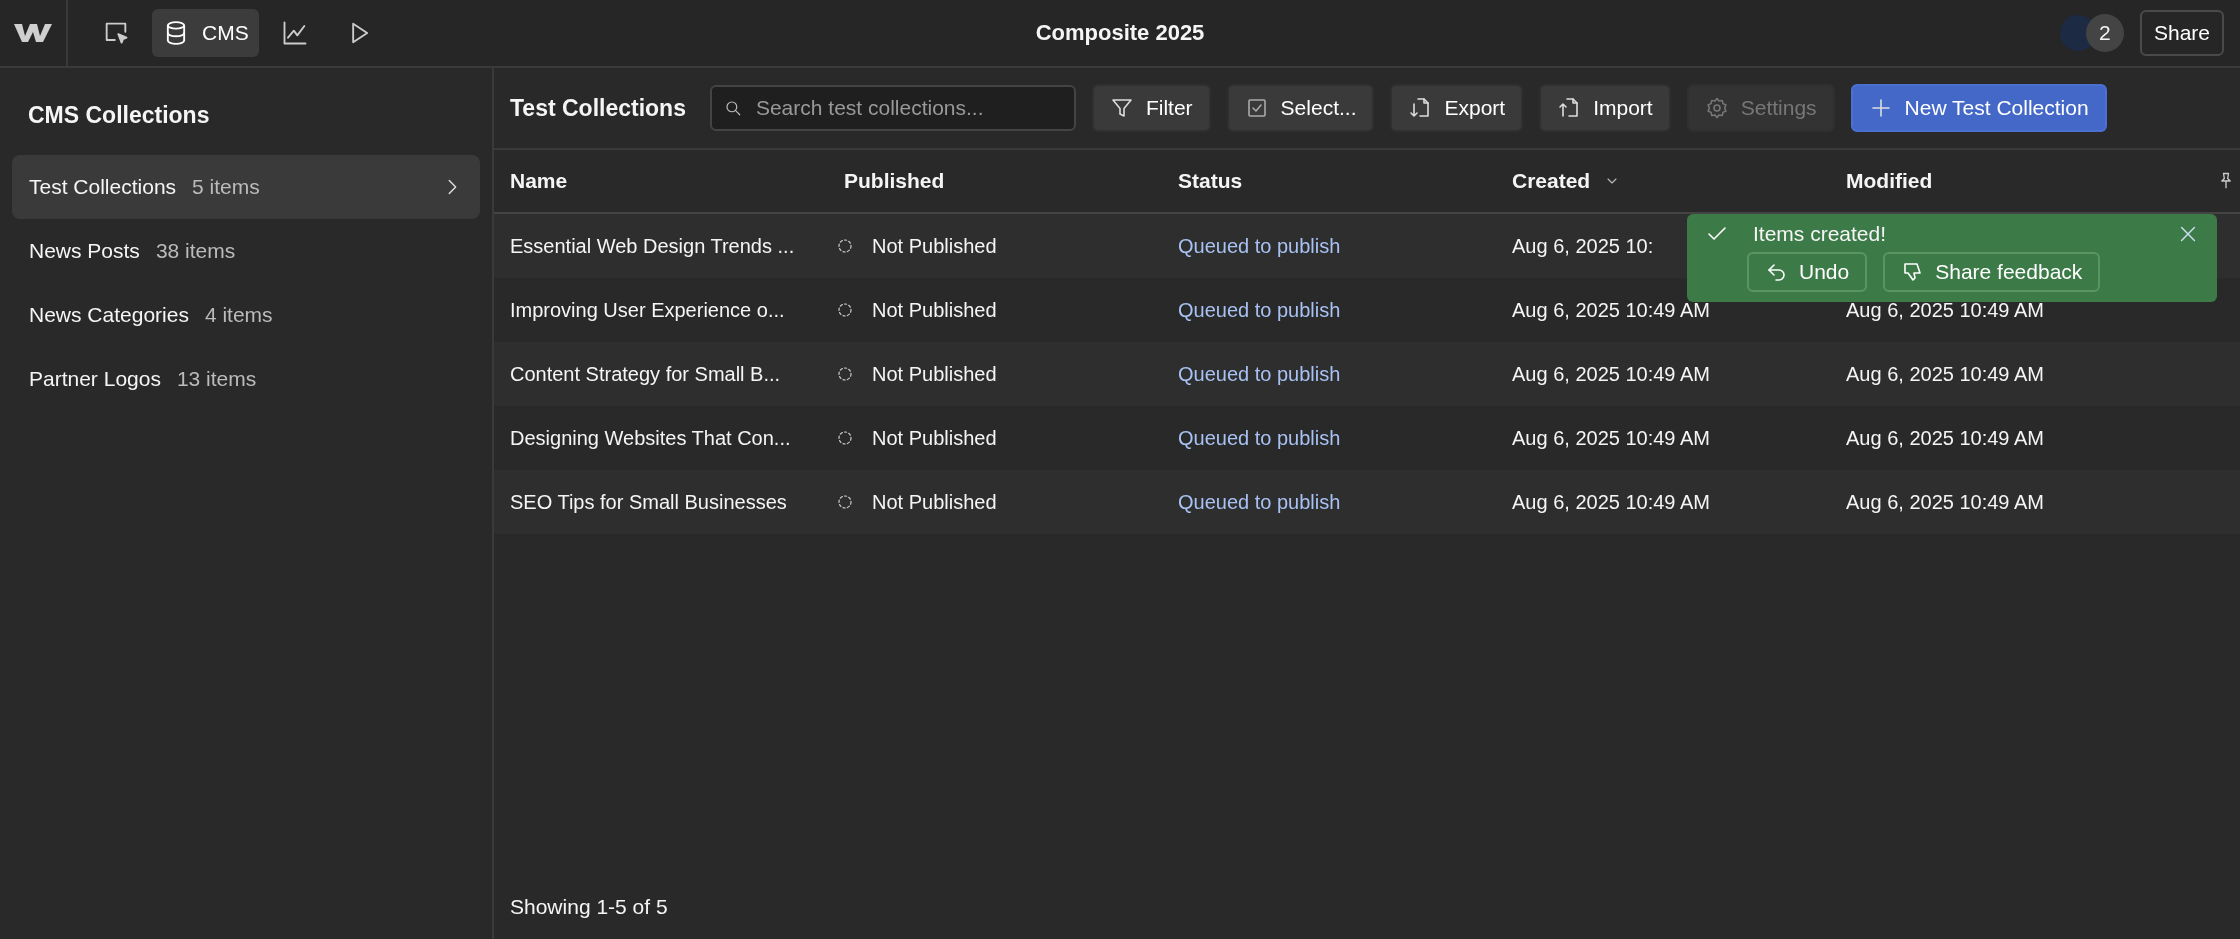 This screenshot has width=2240, height=939. Describe the element at coordinates (1151, 108) in the screenshot. I see `filter-button: Filter` at that location.